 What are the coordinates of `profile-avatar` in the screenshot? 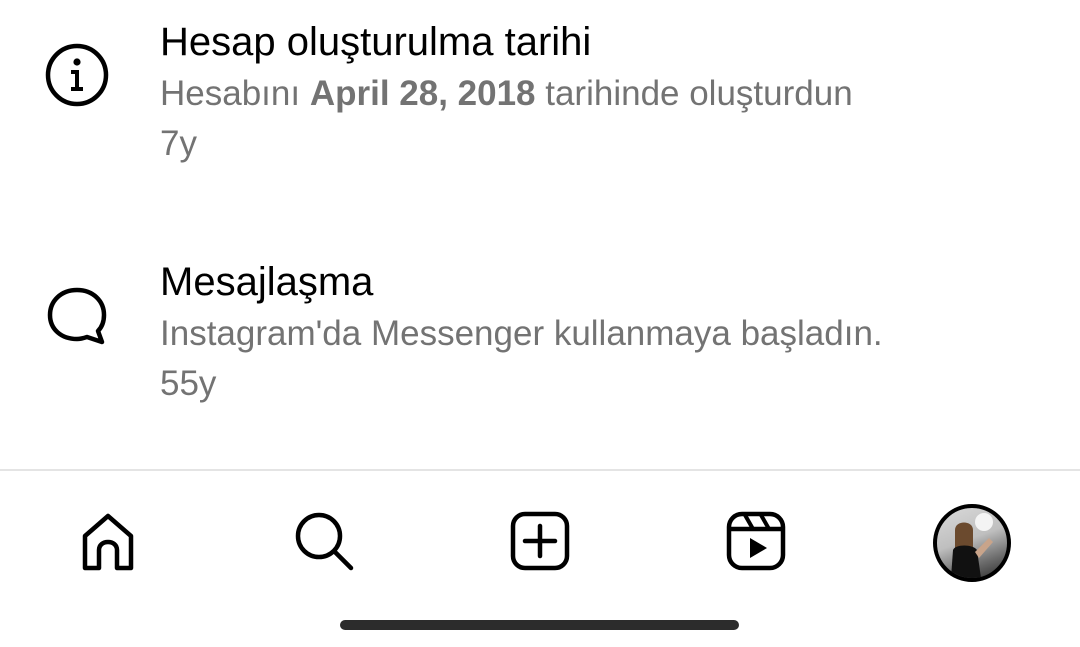 It's located at (972, 543).